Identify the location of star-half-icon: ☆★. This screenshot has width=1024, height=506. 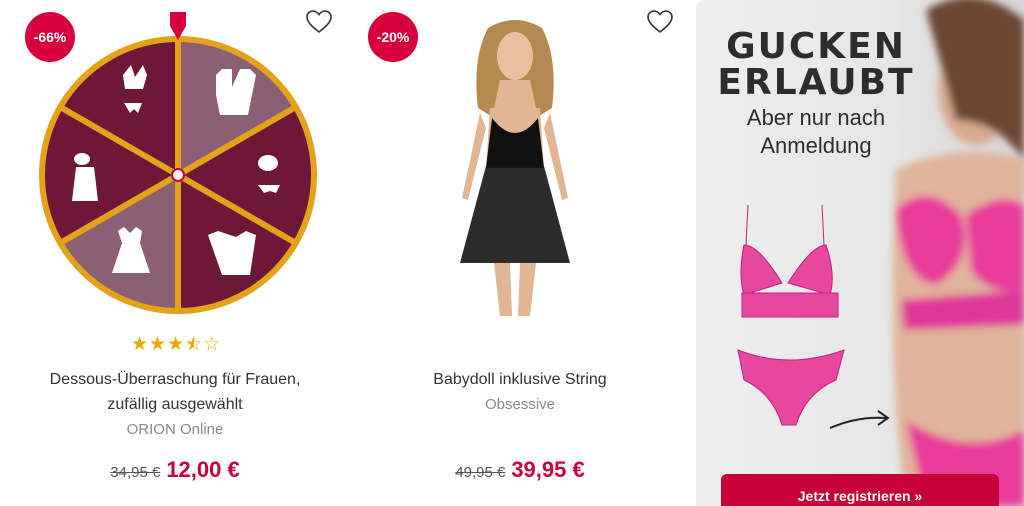
(194, 344).